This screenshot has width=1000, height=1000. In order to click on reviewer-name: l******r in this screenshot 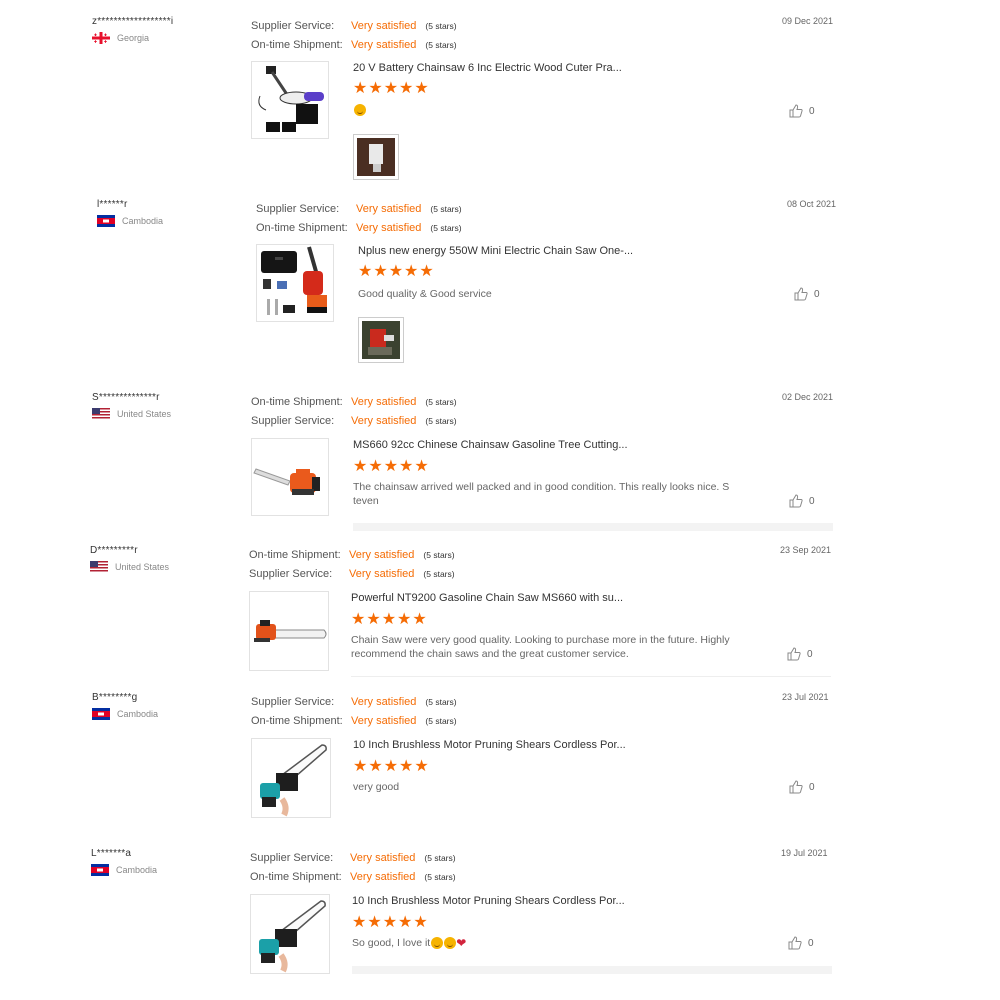, I will do `click(112, 204)`.